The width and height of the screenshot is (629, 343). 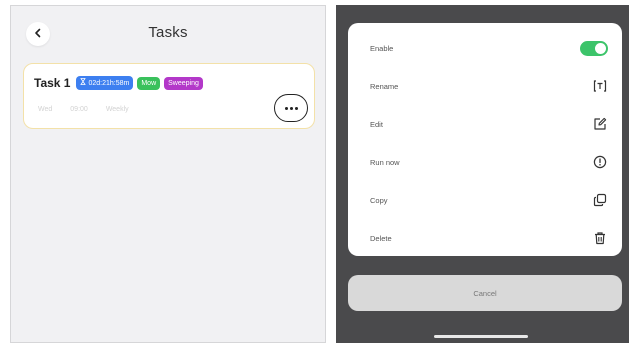 I want to click on rename-row: Rename, so click(x=485, y=86).